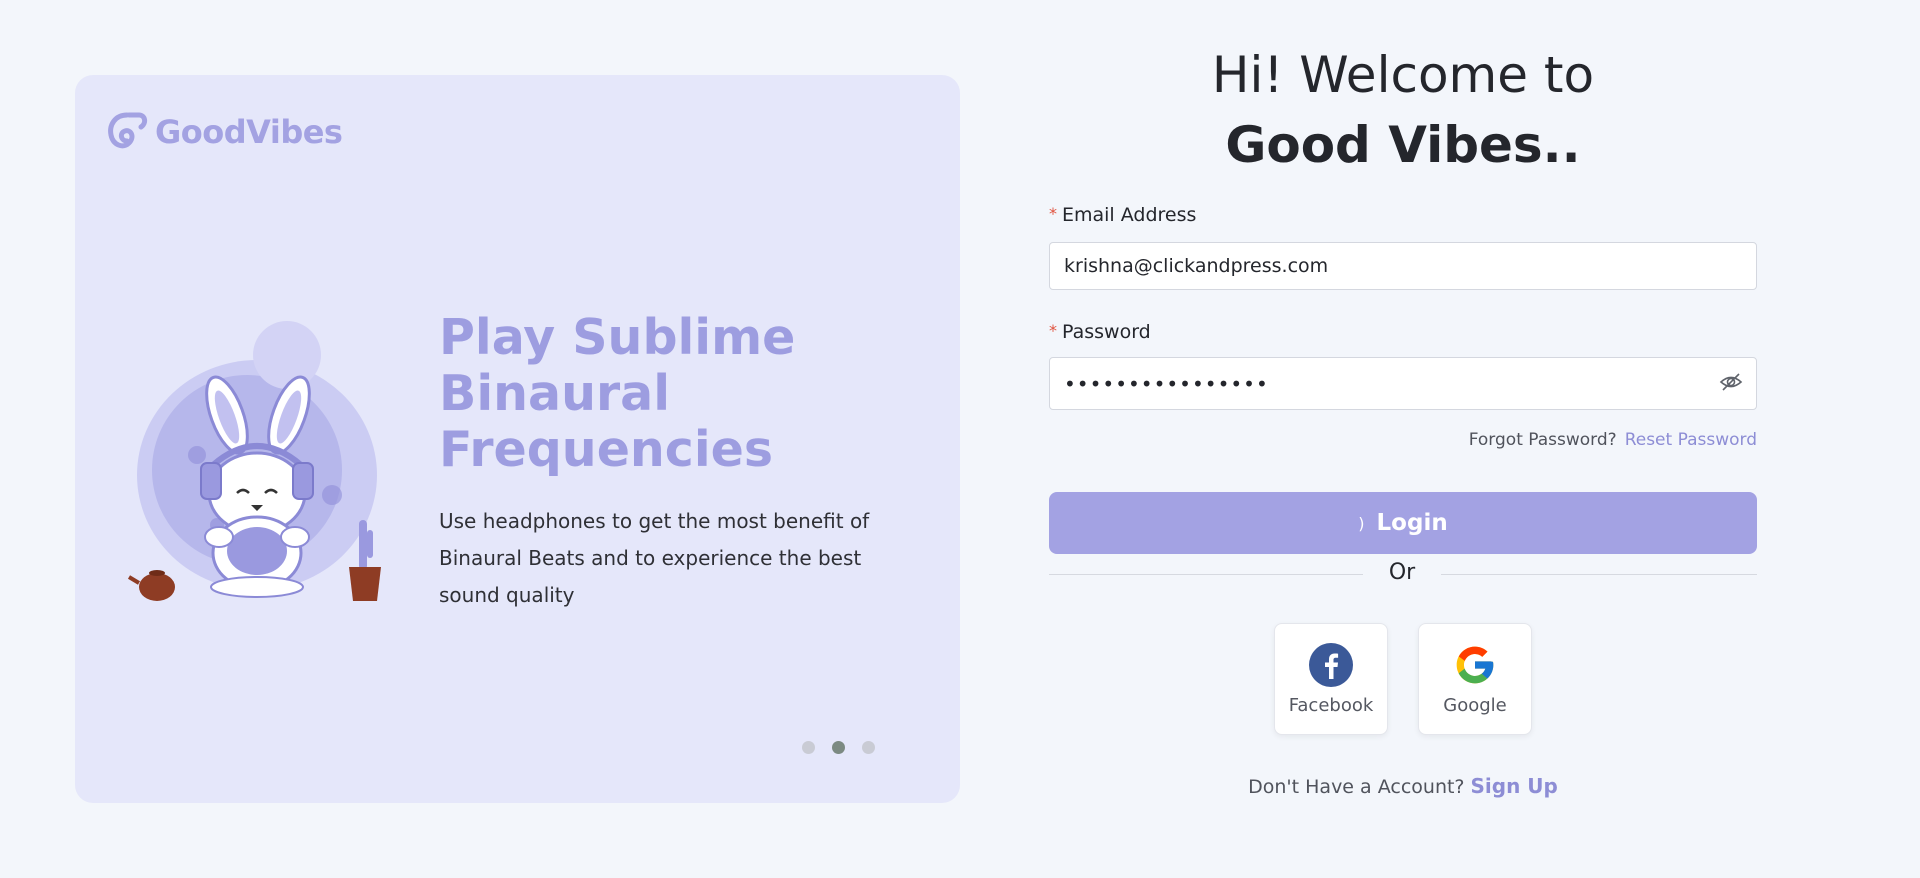 Image resolution: width=1920 pixels, height=878 pixels. What do you see at coordinates (1475, 664) in the screenshot?
I see `google-icon` at bounding box center [1475, 664].